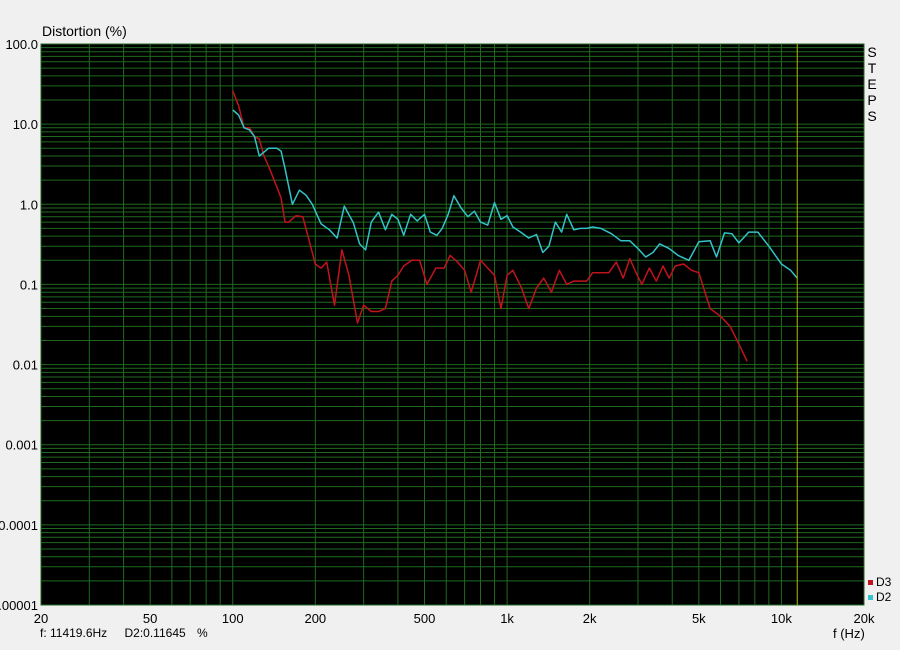 This screenshot has width=900, height=650. Describe the element at coordinates (884, 582) in the screenshot. I see `legend-label-d3: D3` at that location.